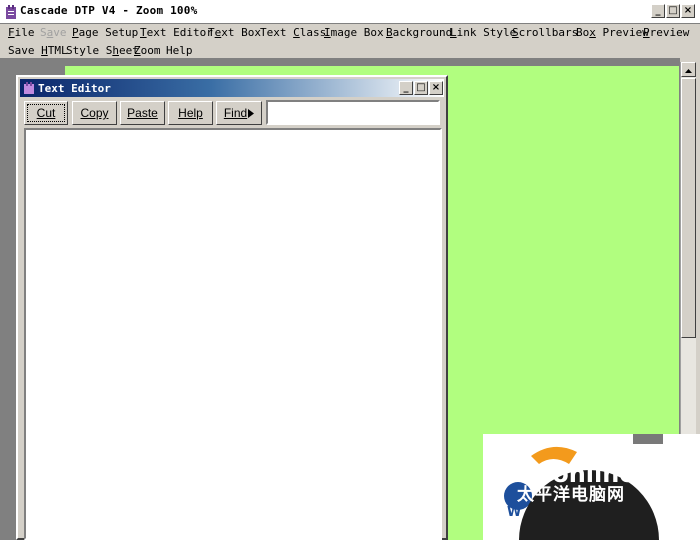 Image resolution: width=700 pixels, height=540 pixels. I want to click on pixel-accent, so click(648, 439).